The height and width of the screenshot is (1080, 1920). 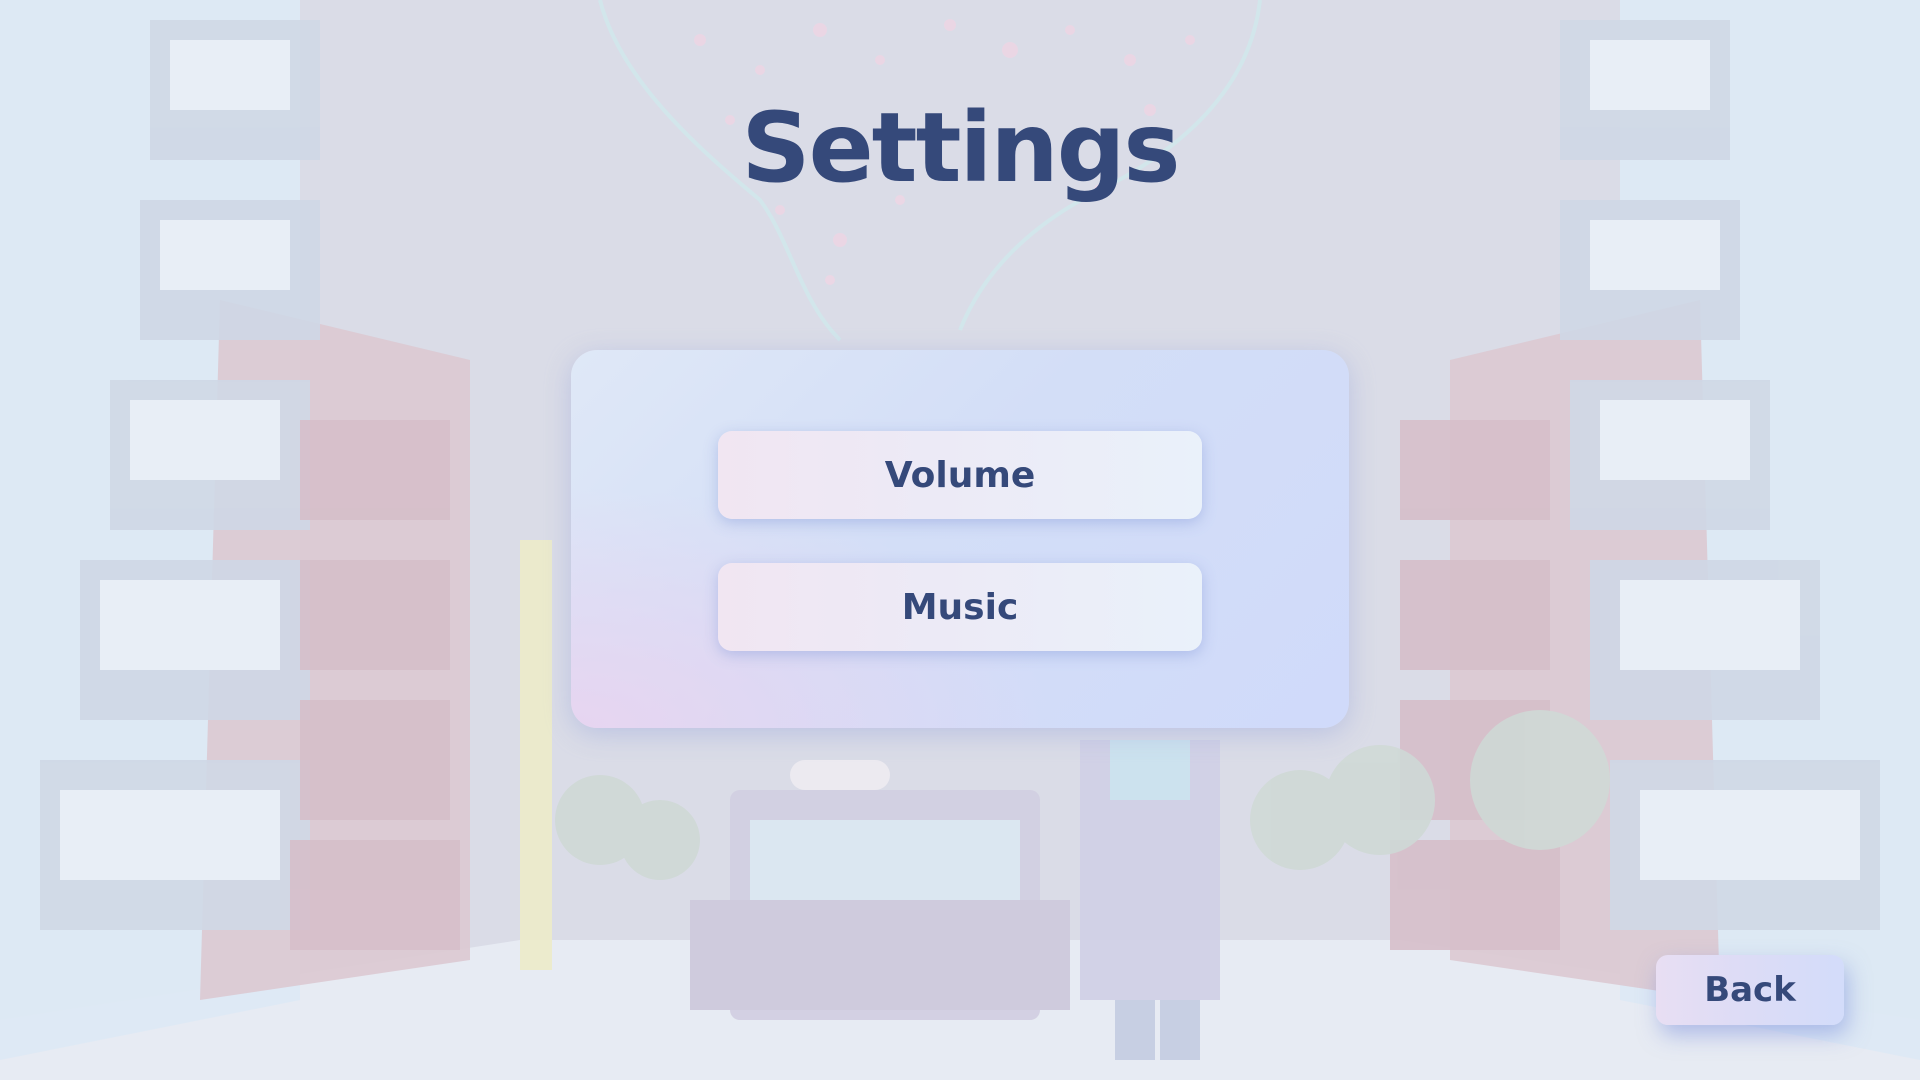 What do you see at coordinates (960, 475) in the screenshot?
I see `volume-button: Volume` at bounding box center [960, 475].